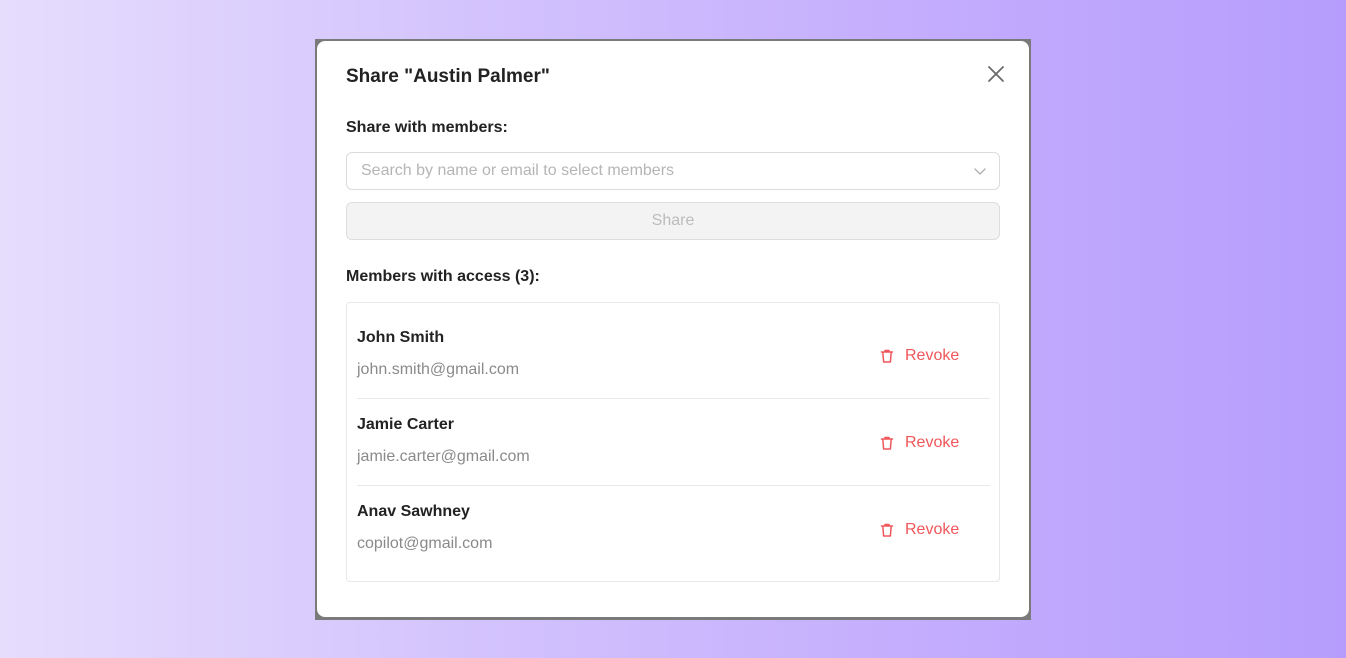  Describe the element at coordinates (405, 424) in the screenshot. I see `member-name: Jamie Carter` at that location.